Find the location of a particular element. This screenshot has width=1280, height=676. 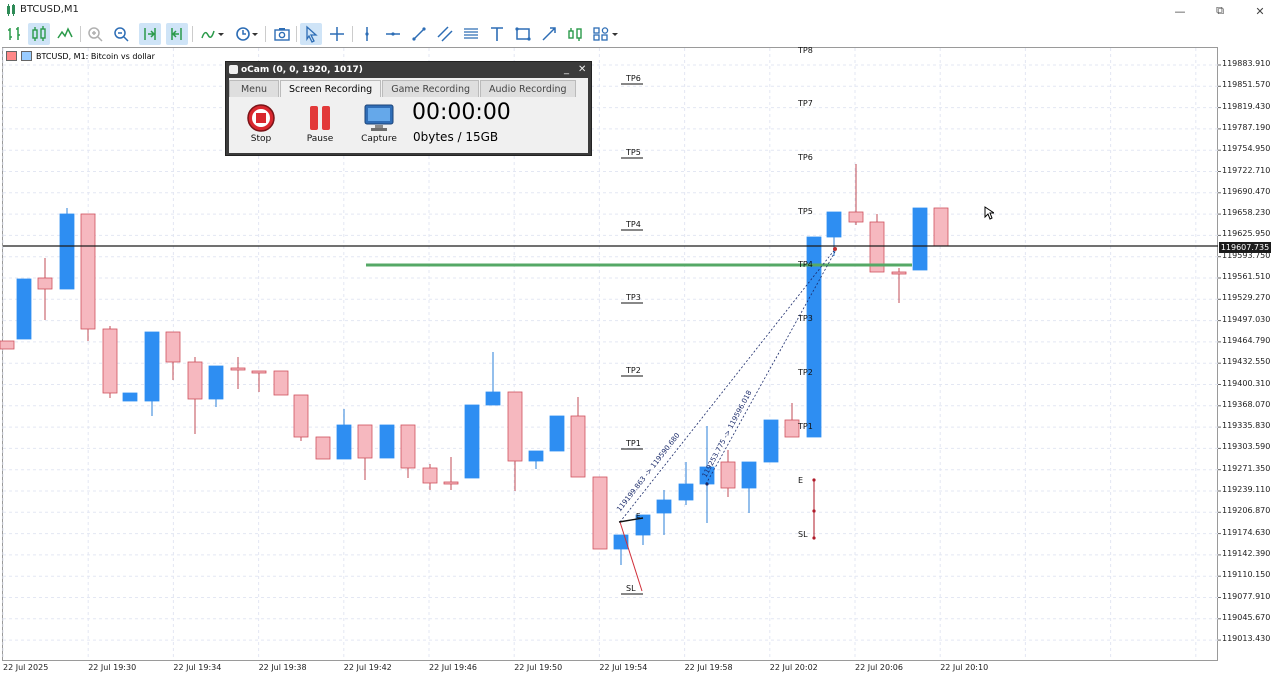

y-axis-label: 119658.230 is located at coordinates (1246, 213).